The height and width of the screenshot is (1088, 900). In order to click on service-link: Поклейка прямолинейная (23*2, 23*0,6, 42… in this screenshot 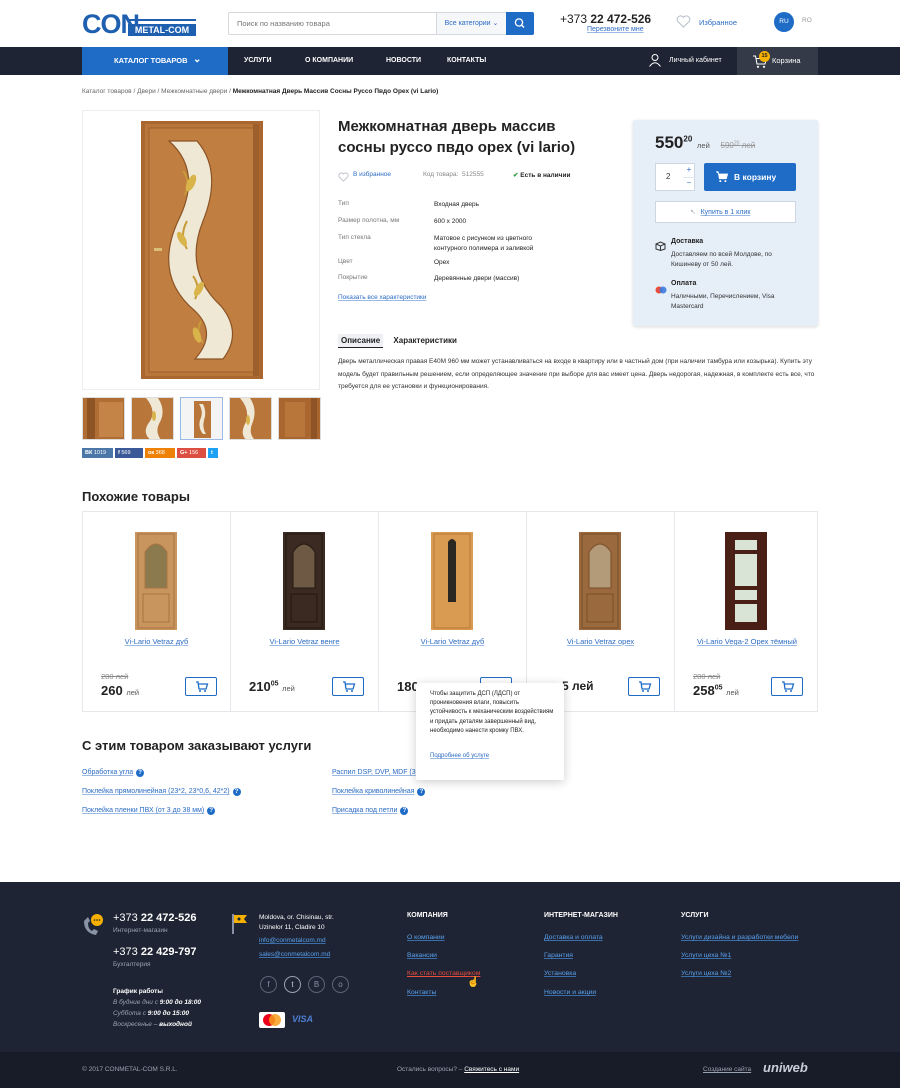, I will do `click(156, 791)`.